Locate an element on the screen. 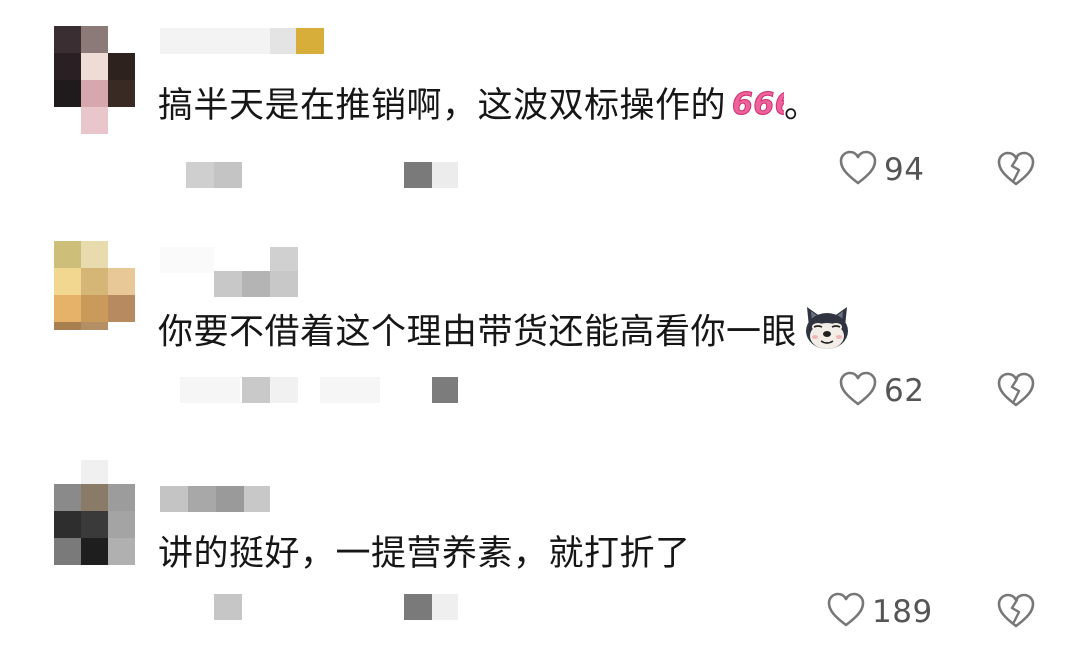 The height and width of the screenshot is (663, 1080). comment-text: 你要不借着这个理由带货还能高看你一眼 is located at coordinates (504, 333).